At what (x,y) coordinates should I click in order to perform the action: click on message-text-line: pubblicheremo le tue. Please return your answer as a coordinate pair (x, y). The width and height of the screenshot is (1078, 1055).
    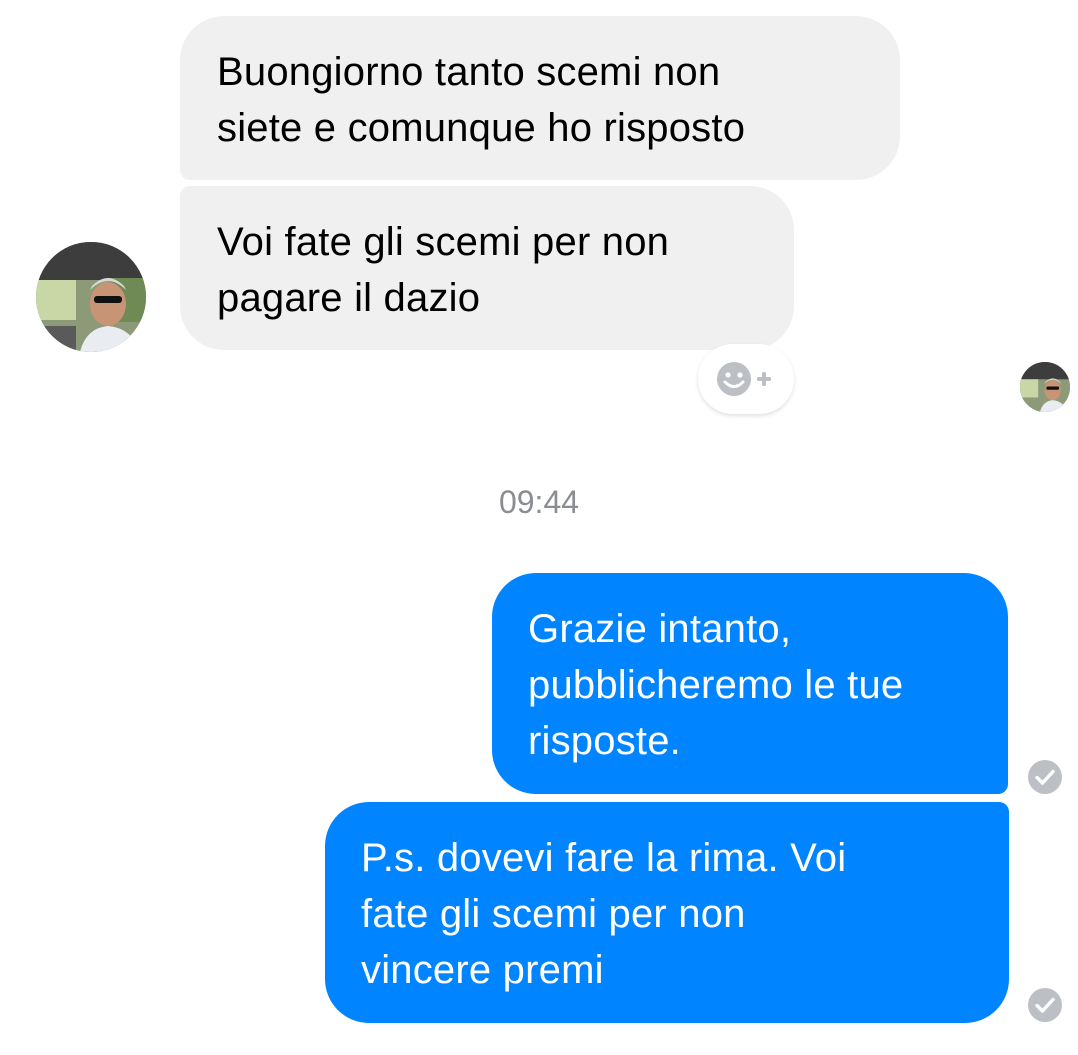
    Looking at the image, I should click on (716, 685).